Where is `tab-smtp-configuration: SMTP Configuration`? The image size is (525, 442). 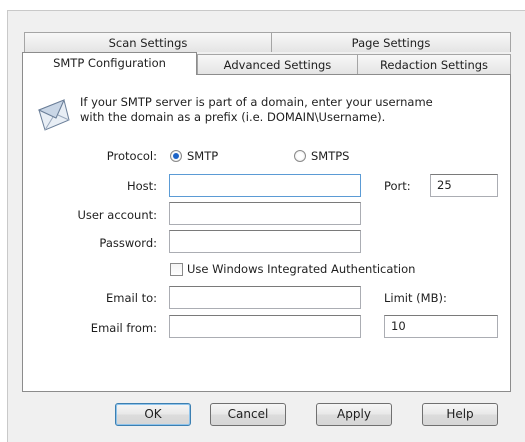 tab-smtp-configuration: SMTP Configuration is located at coordinates (109, 63).